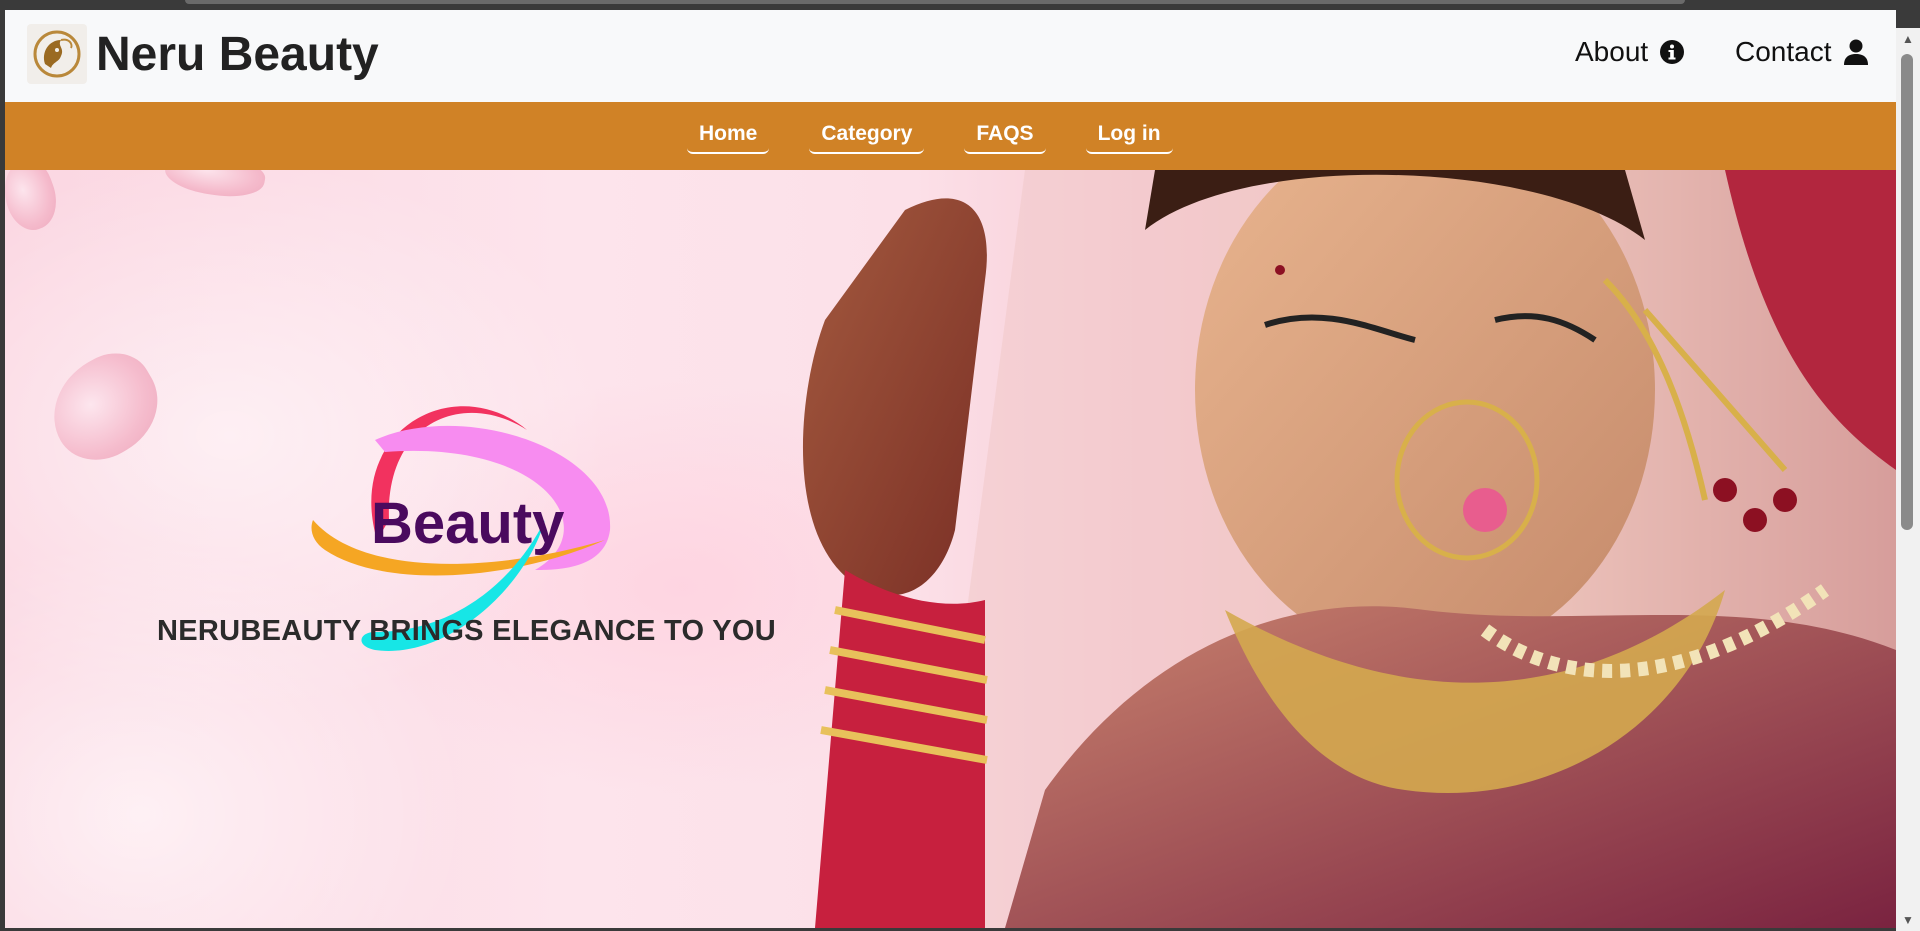 The height and width of the screenshot is (931, 1920). I want to click on gold-face-logo-icon, so click(57, 54).